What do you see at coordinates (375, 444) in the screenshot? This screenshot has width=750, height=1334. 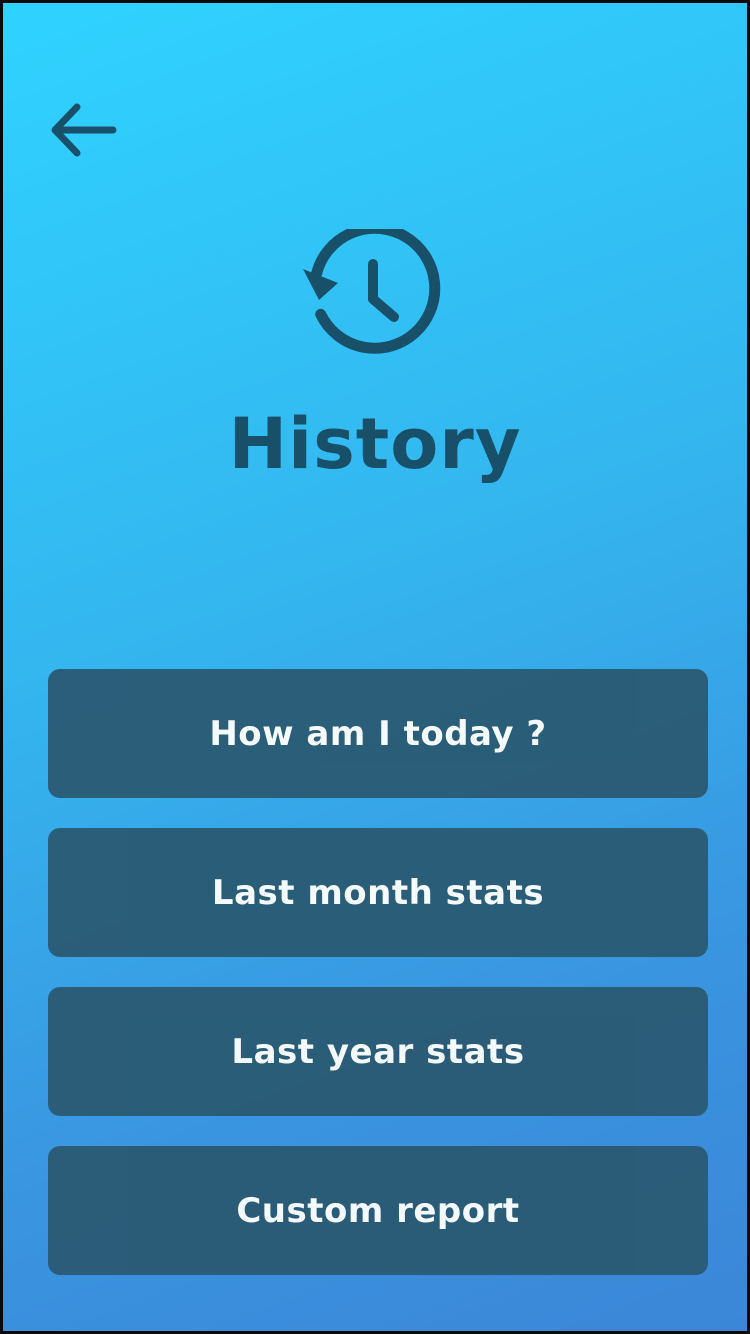 I see `page-title: History` at bounding box center [375, 444].